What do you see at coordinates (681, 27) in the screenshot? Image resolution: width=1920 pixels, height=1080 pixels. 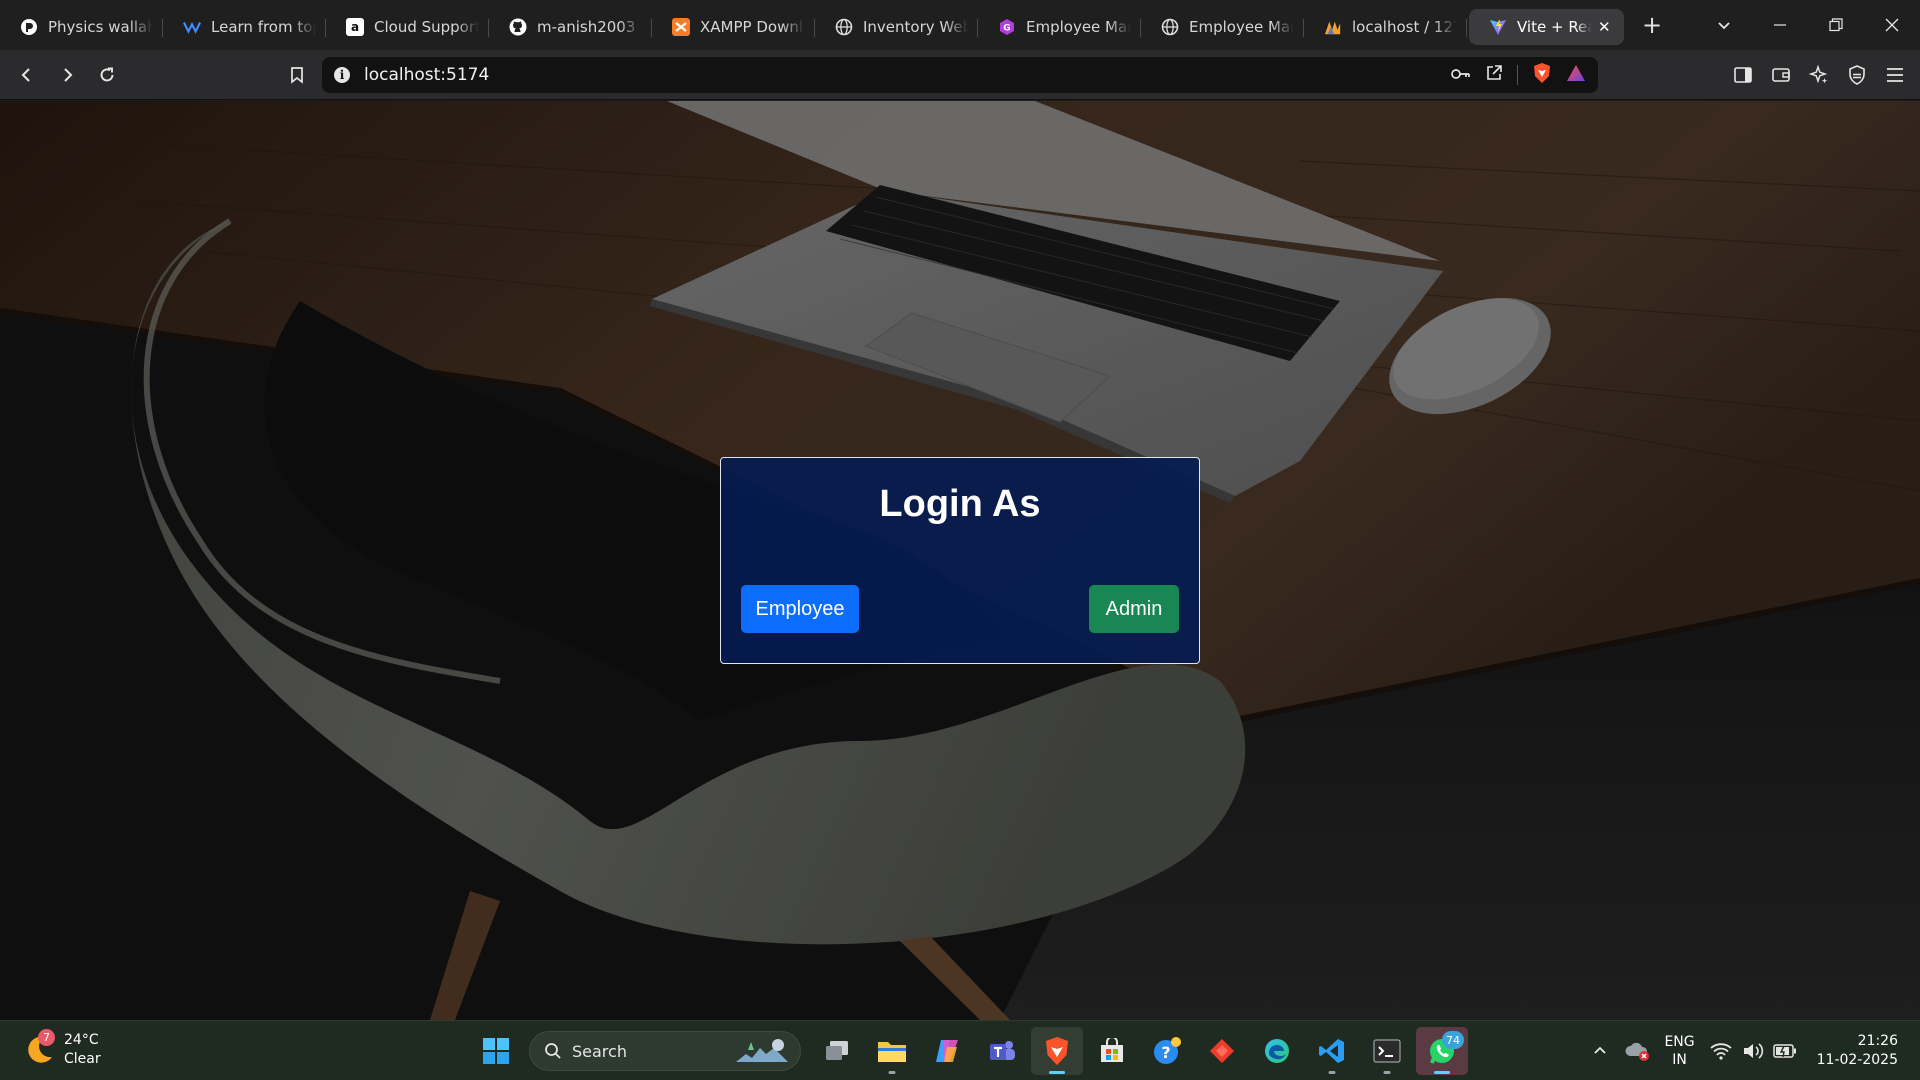 I see `xampp-icon` at bounding box center [681, 27].